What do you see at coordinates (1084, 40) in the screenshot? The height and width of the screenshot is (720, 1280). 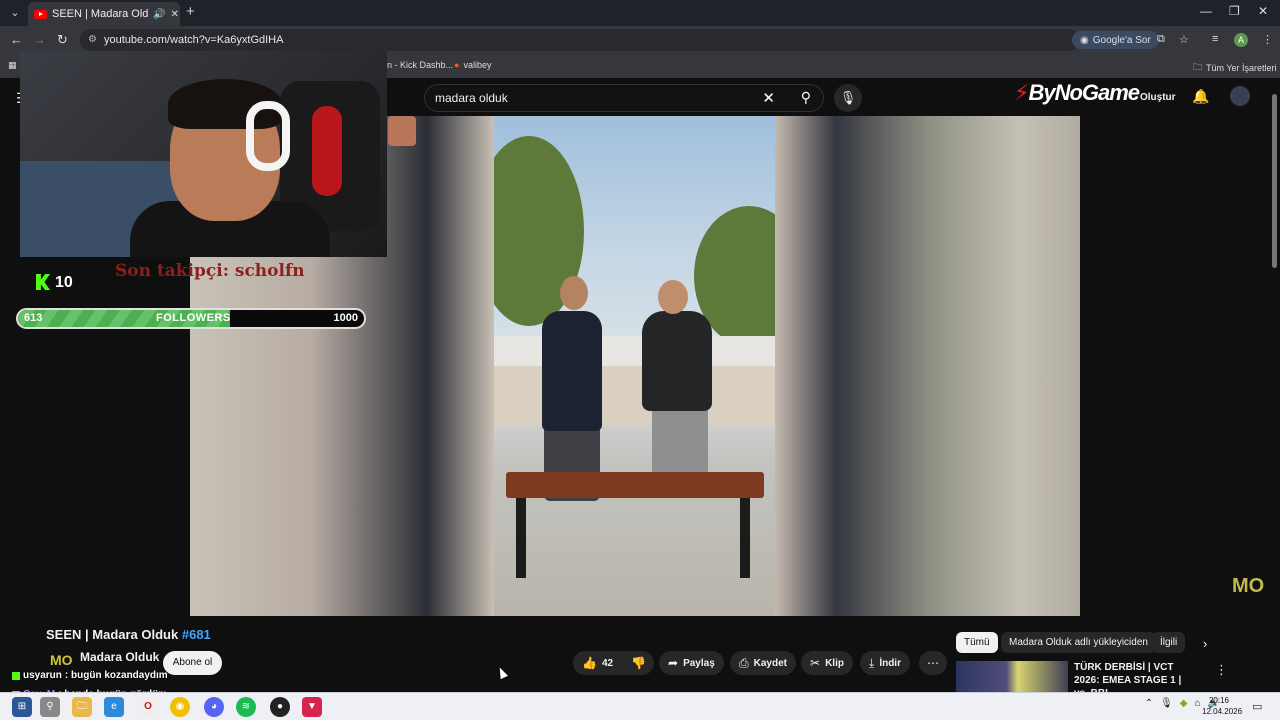 I see `google-lens-icon: ◉` at bounding box center [1084, 40].